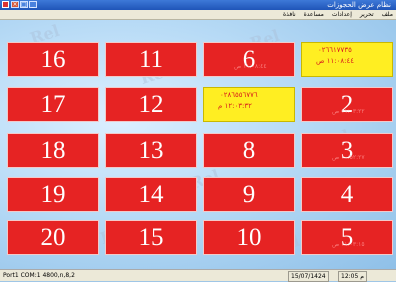 The image size is (396, 282). I want to click on counter-number: 16, so click(53, 59).